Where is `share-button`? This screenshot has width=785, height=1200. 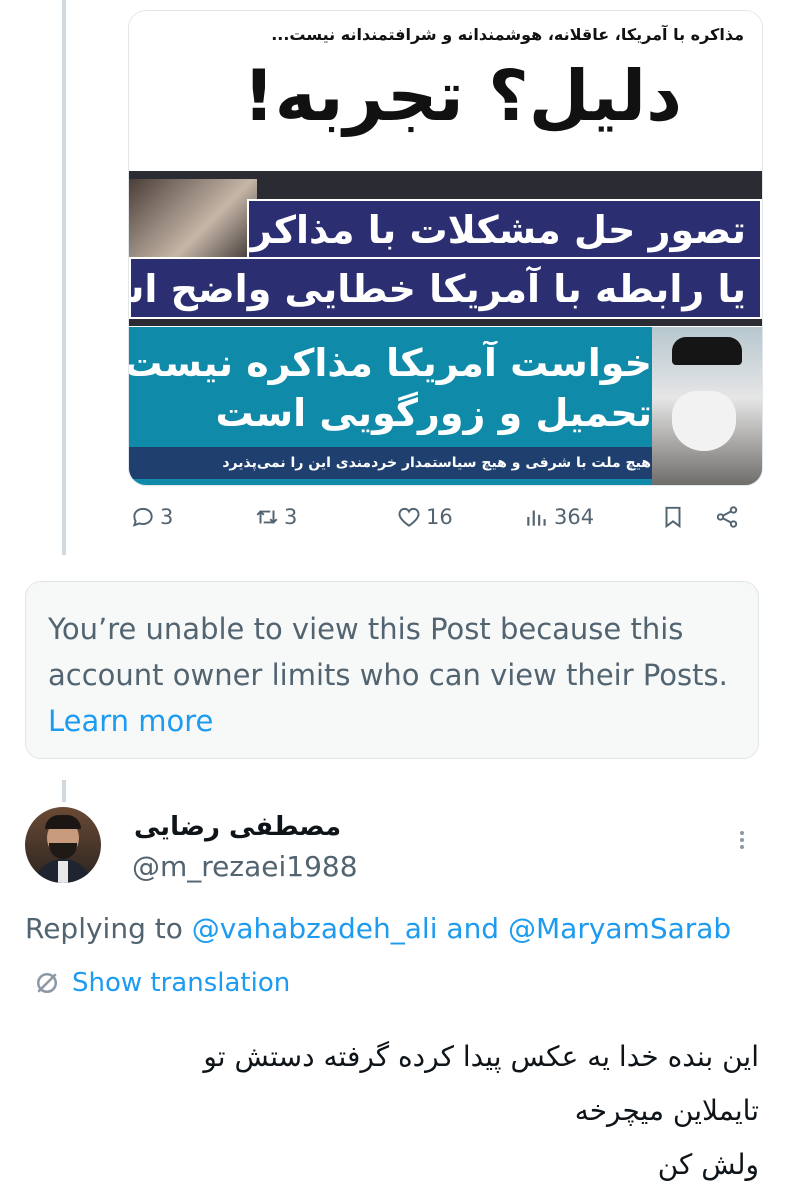 share-button is located at coordinates (727, 517).